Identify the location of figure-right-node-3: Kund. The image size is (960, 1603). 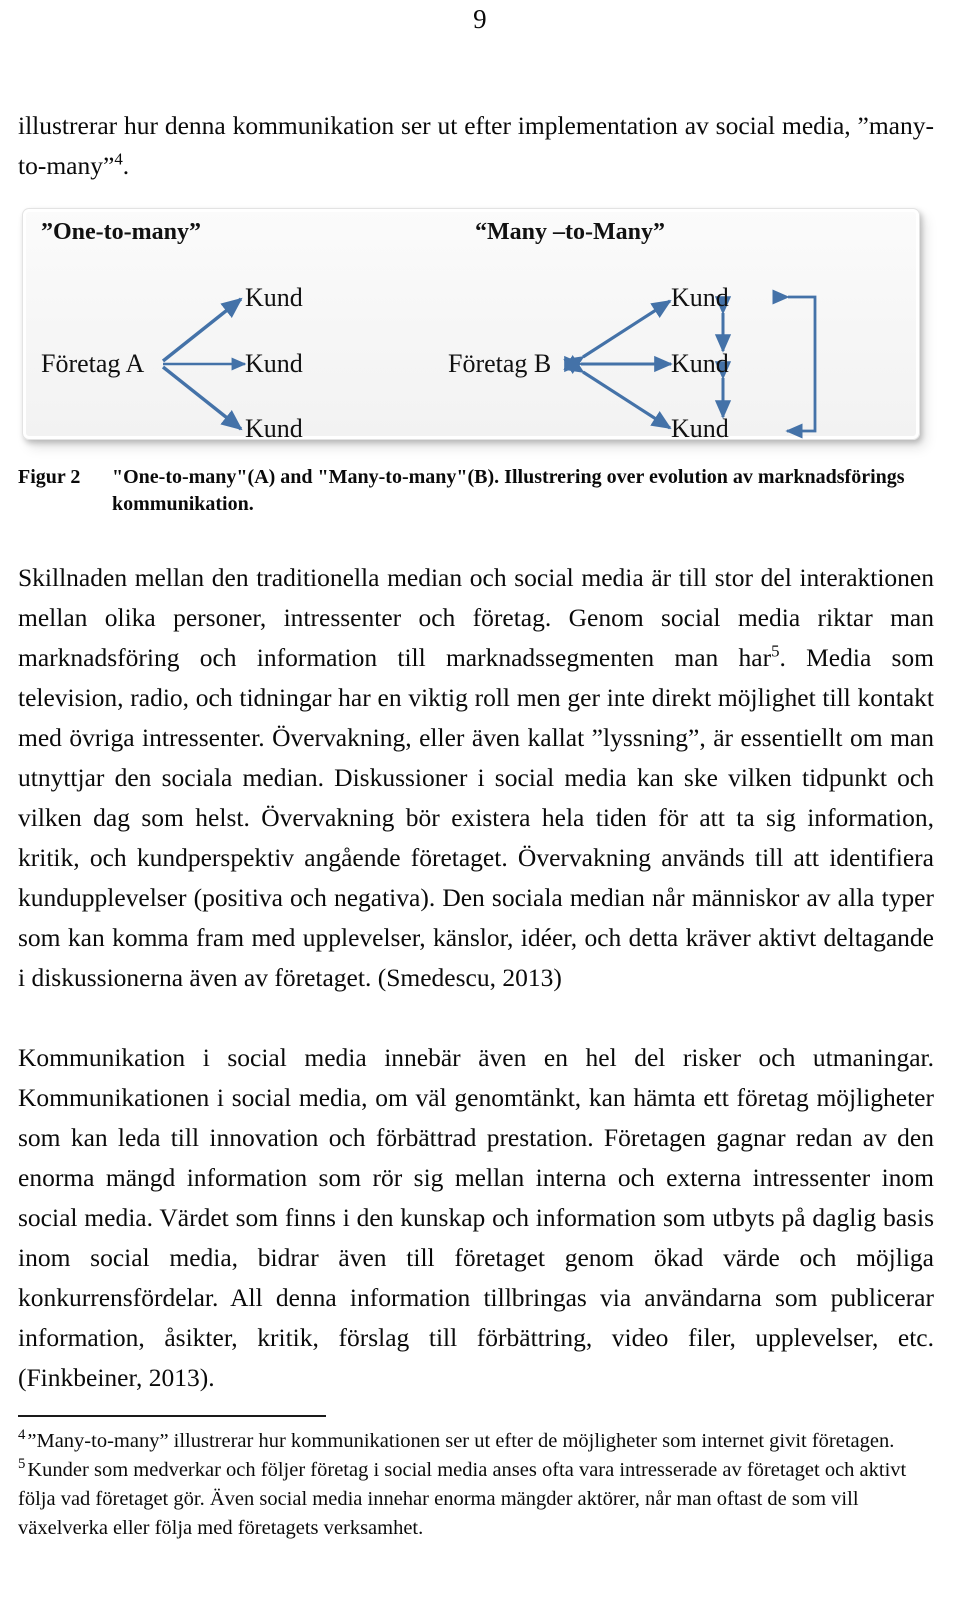
(700, 427).